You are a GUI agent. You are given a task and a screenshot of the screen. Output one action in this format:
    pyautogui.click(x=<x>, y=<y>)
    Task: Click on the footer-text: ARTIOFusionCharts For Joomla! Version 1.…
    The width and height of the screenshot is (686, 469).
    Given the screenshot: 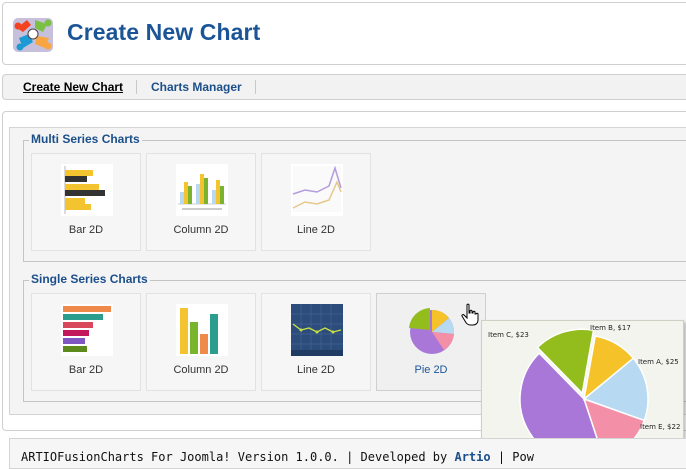 What is the action you would take?
    pyautogui.click(x=277, y=457)
    